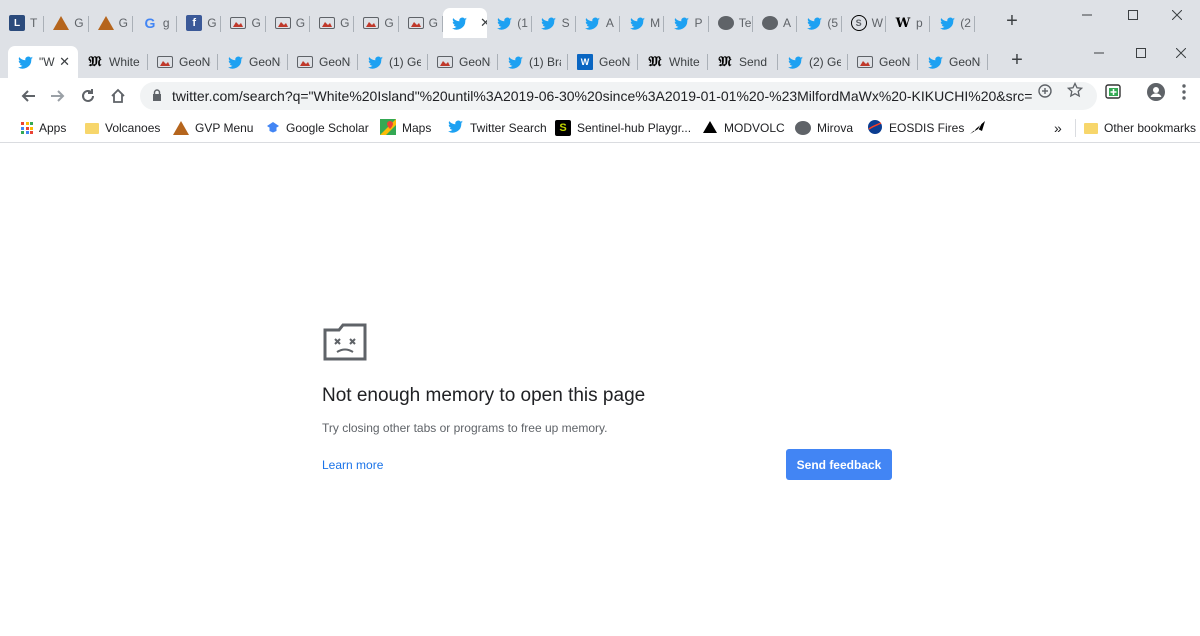 Image resolution: width=1200 pixels, height=636 pixels. I want to click on tab: 𝔐 Send, so click(743, 62).